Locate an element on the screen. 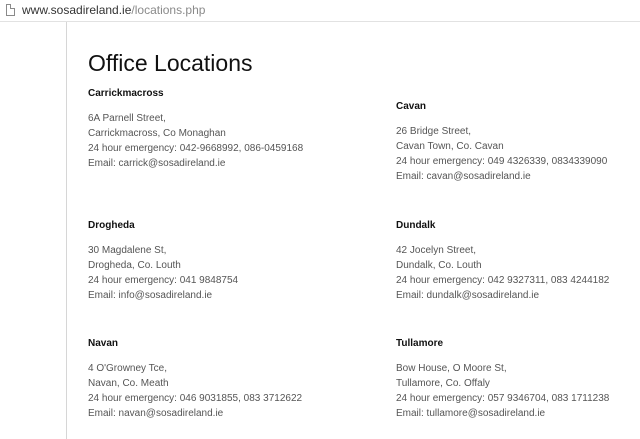 This screenshot has height=439, width=640. office-email: Email: navan@sosadireland.ie is located at coordinates (213, 413).